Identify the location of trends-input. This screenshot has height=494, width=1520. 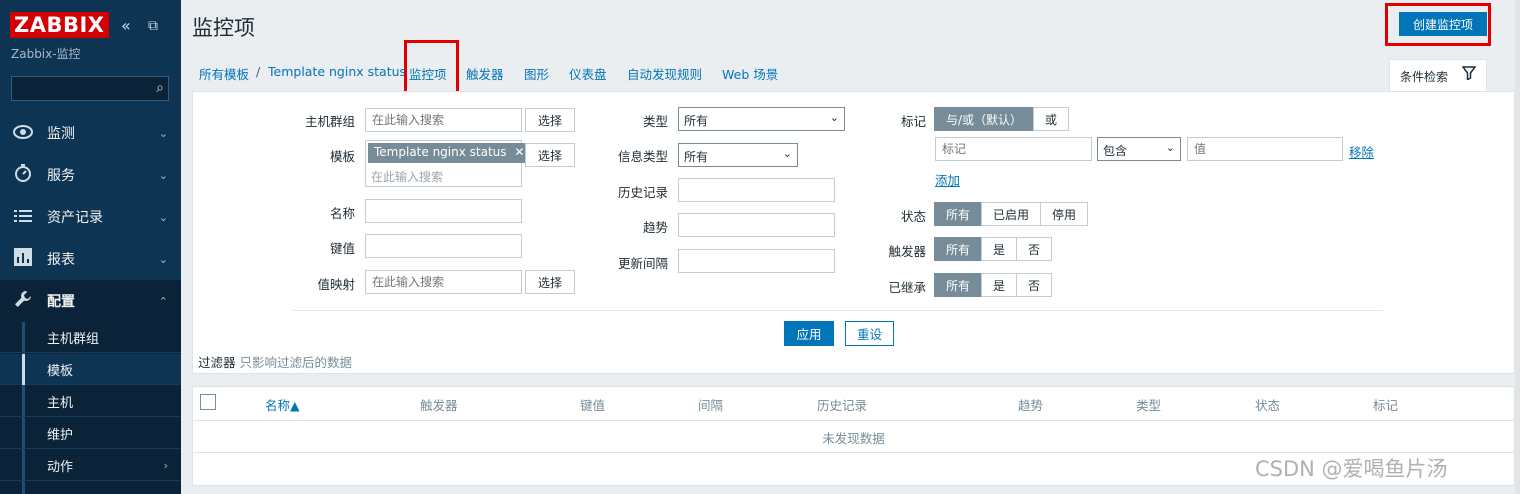
(756, 225).